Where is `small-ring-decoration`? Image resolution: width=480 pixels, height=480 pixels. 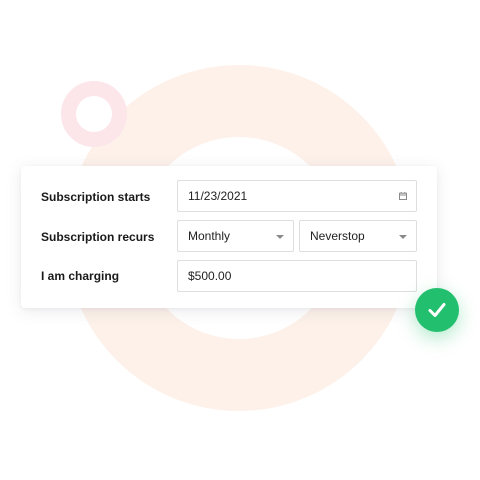
small-ring-decoration is located at coordinates (94, 114).